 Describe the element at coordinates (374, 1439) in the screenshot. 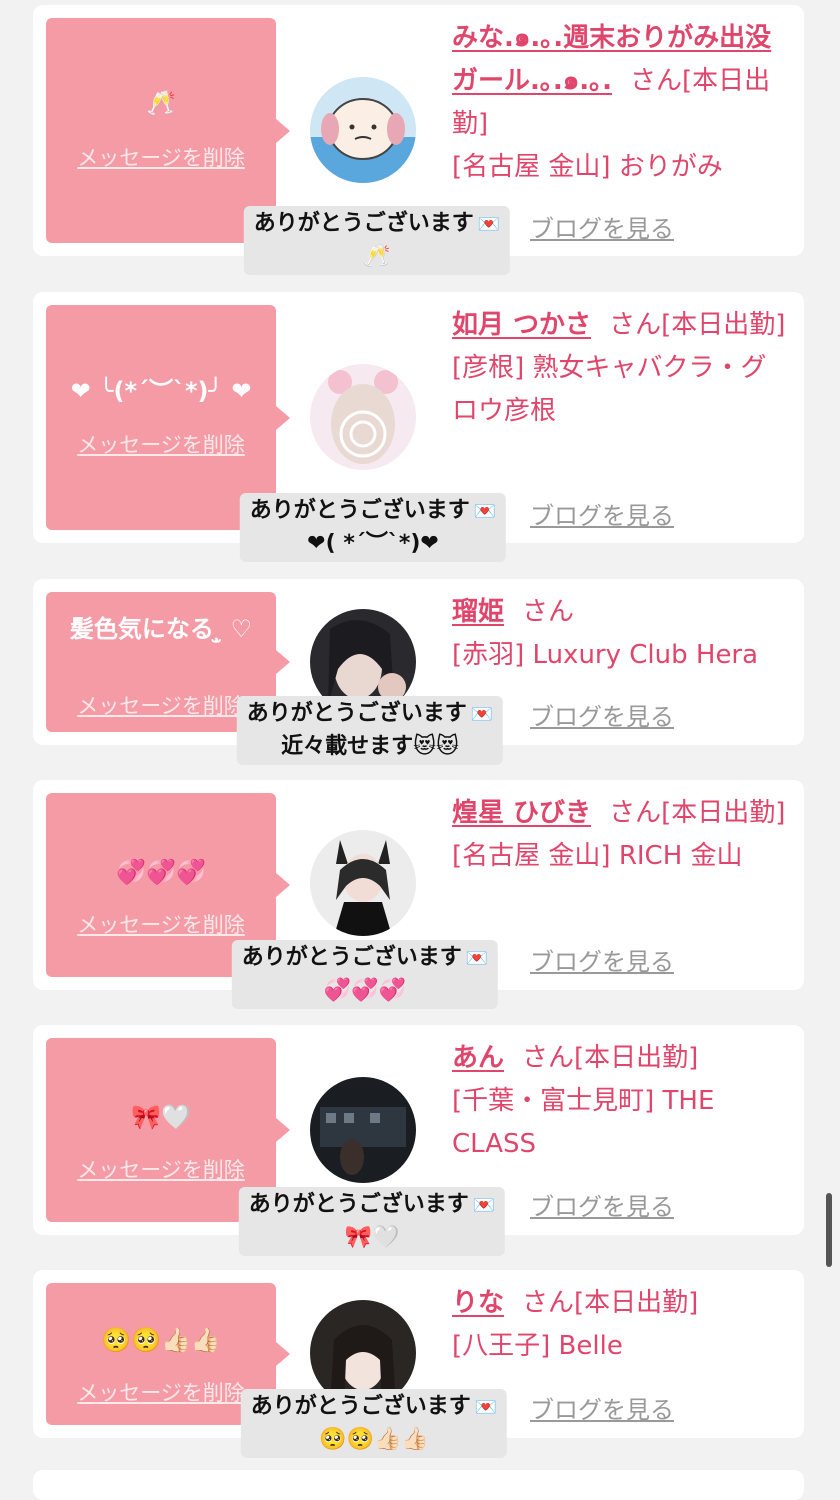

I see `toast-reaction: 🥺🥺👍🏻👍🏻` at that location.